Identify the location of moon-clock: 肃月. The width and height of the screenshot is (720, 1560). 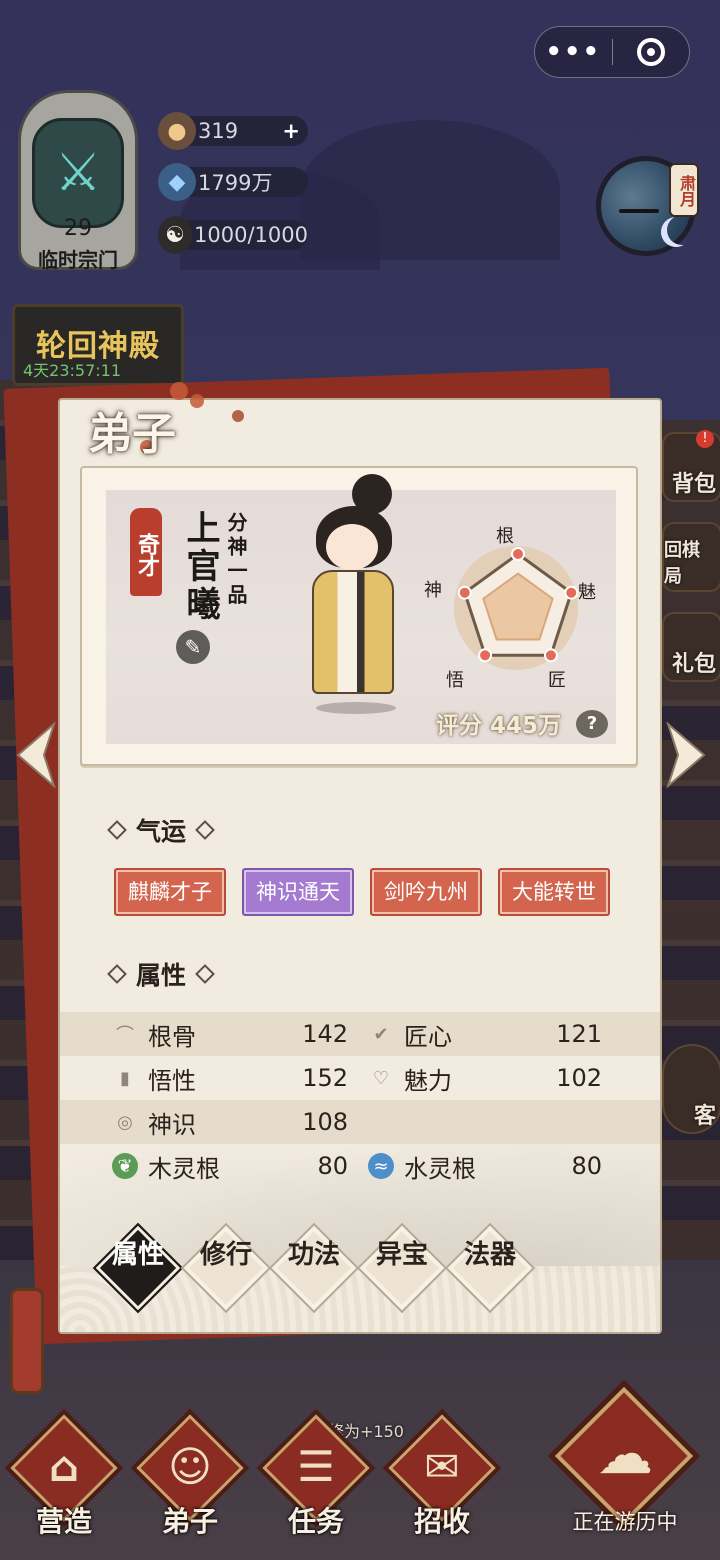
(647, 206).